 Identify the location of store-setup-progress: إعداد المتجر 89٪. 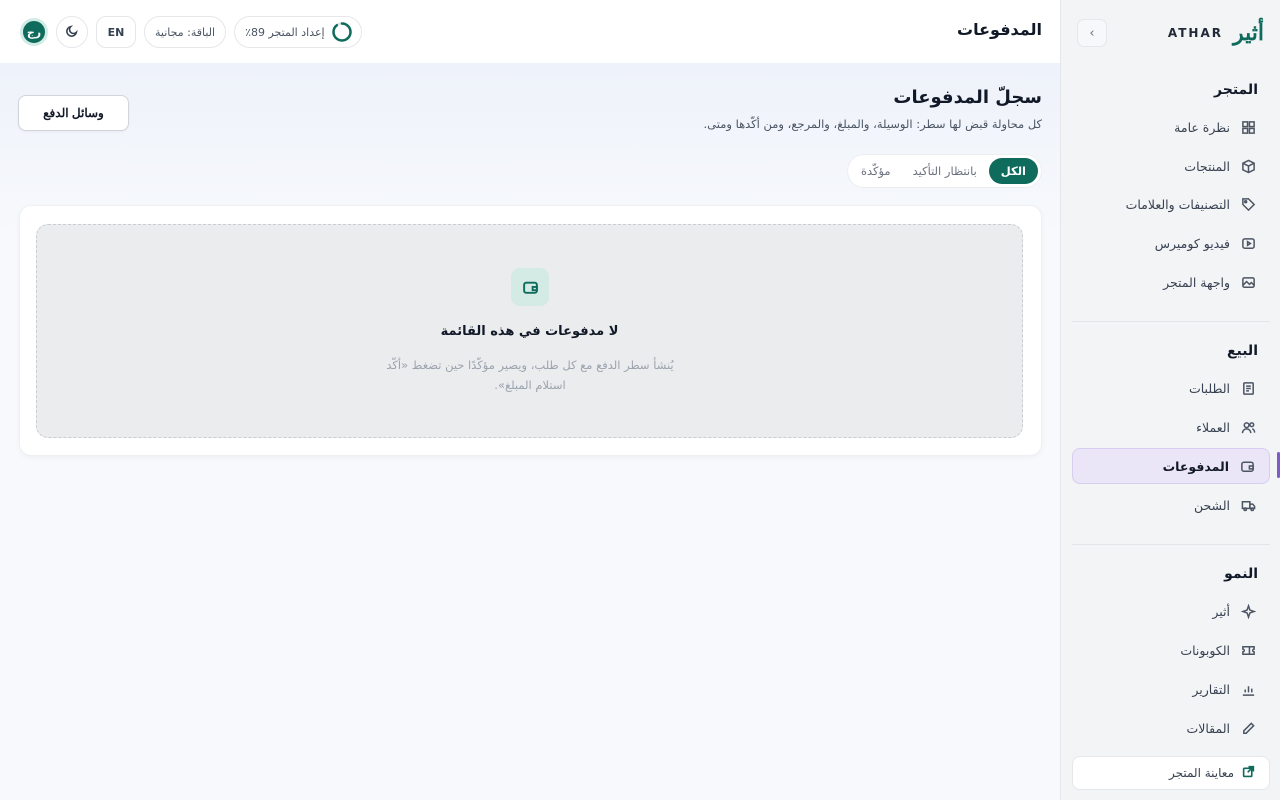
(298, 32).